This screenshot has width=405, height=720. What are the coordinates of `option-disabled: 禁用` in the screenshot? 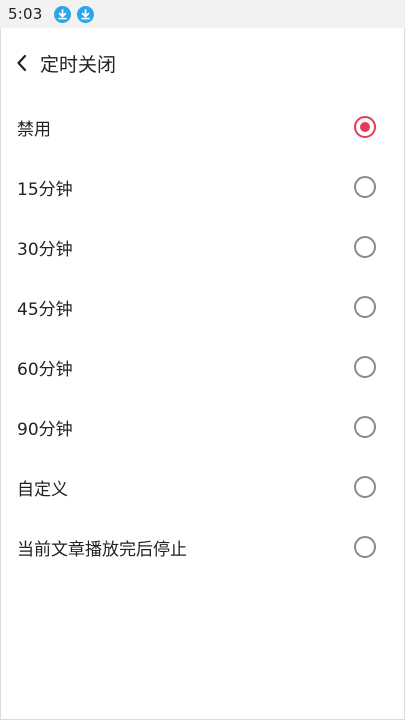 It's located at (202, 127).